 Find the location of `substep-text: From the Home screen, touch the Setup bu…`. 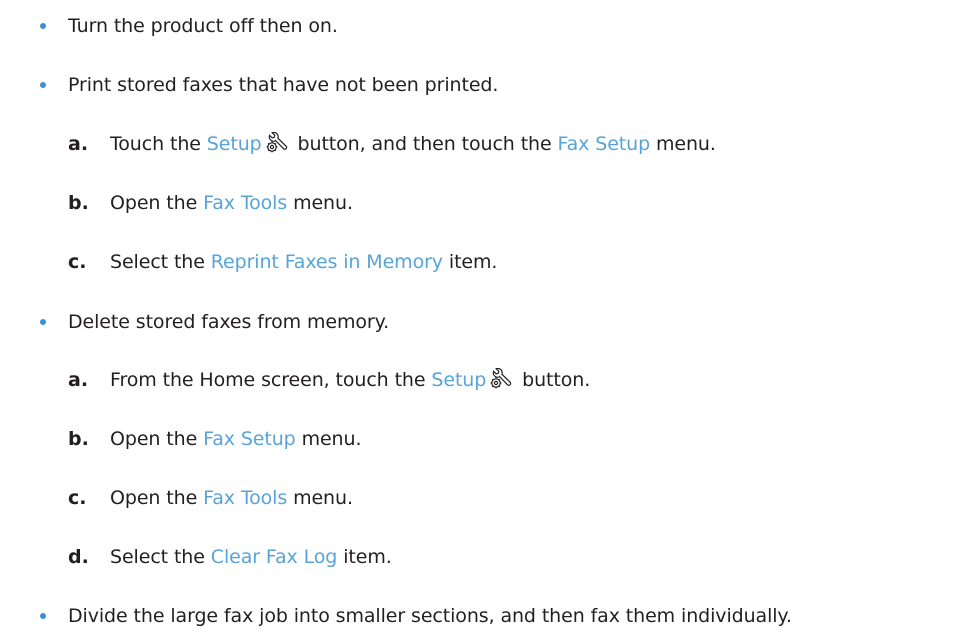

substep-text: From the Home screen, touch the Setup bu… is located at coordinates (350, 379).